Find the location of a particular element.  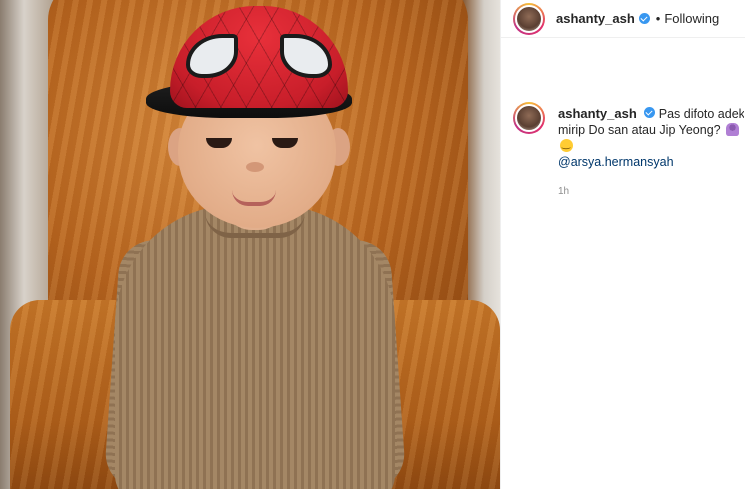

cap-left-eye is located at coordinates (212, 56).